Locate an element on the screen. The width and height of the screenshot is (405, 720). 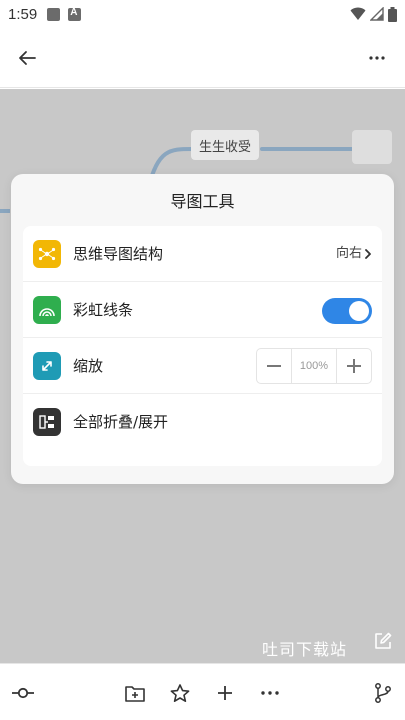
a-app-icon is located at coordinates (75, 14).